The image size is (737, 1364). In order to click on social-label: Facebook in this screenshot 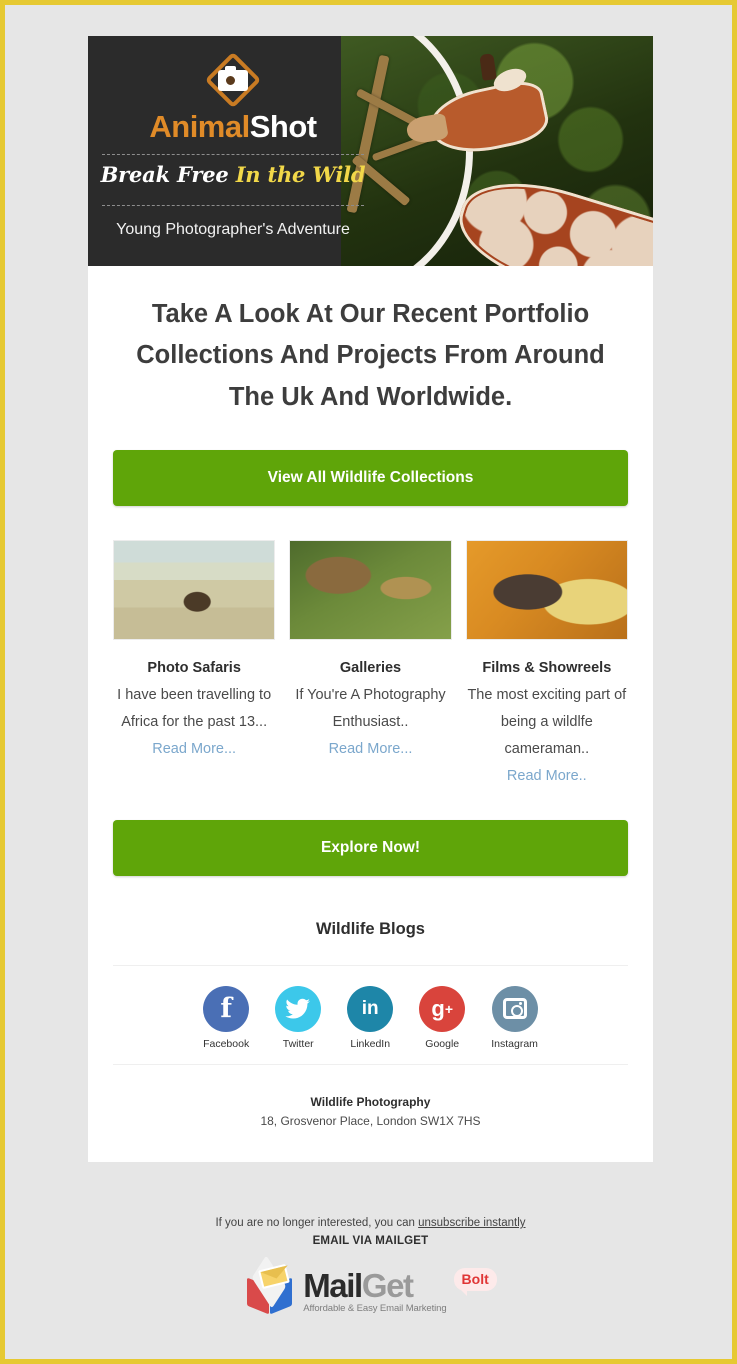, I will do `click(226, 1043)`.